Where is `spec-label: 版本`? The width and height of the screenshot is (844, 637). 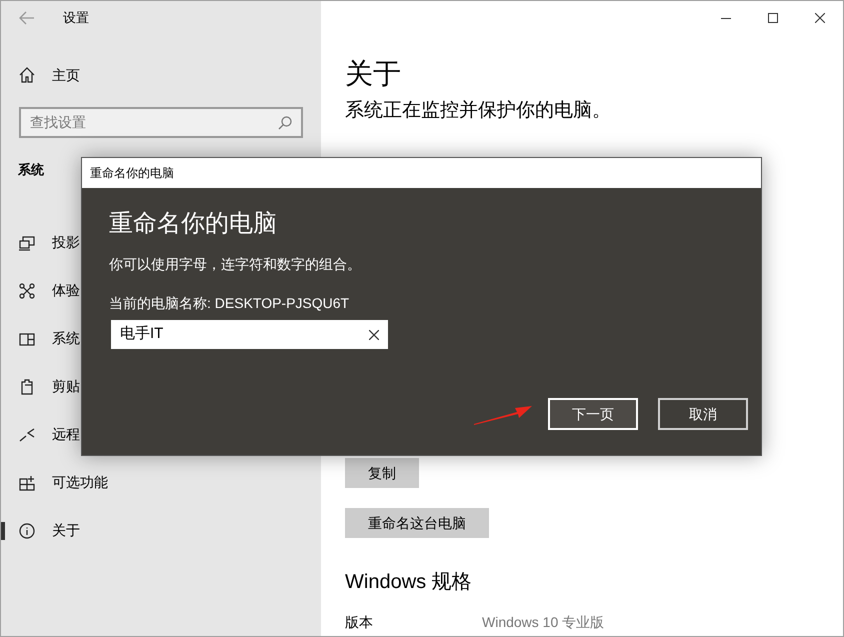
spec-label: 版本 is located at coordinates (359, 622).